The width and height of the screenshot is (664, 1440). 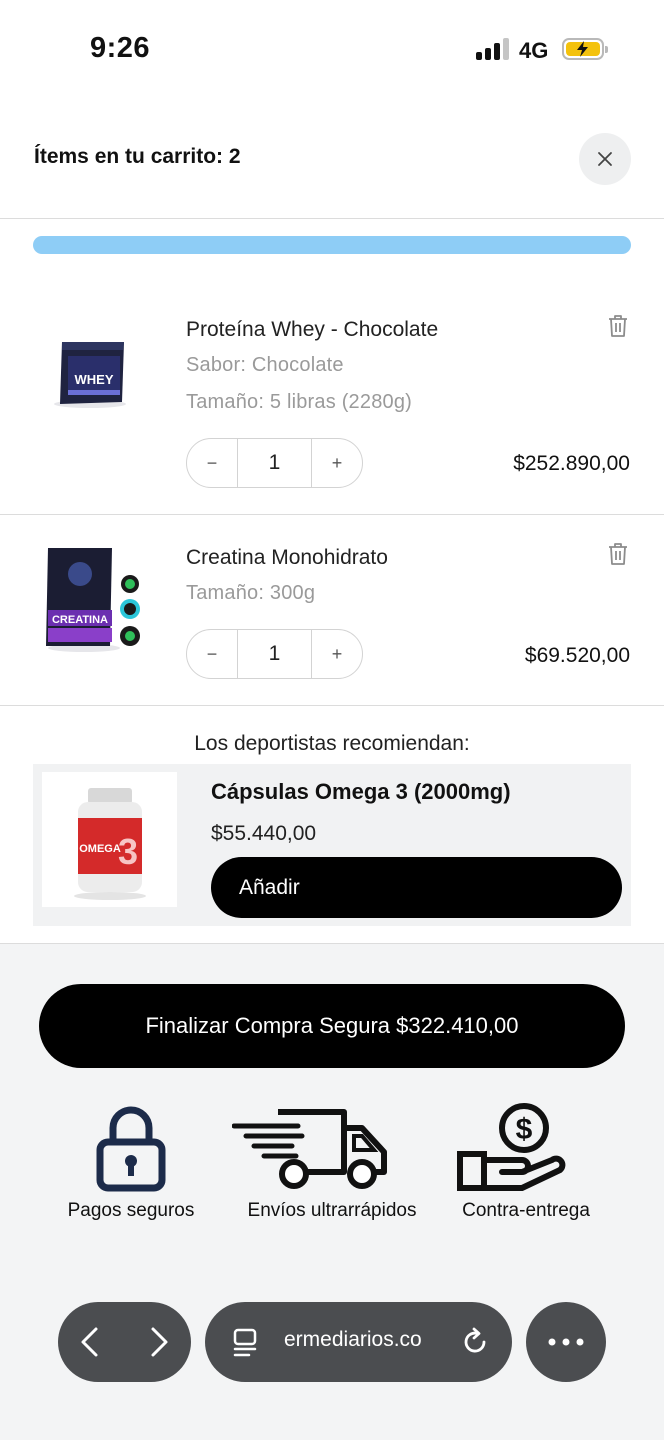 I want to click on recommendation-name: Cápsulas Omega 3 (2000mg), so click(x=361, y=791).